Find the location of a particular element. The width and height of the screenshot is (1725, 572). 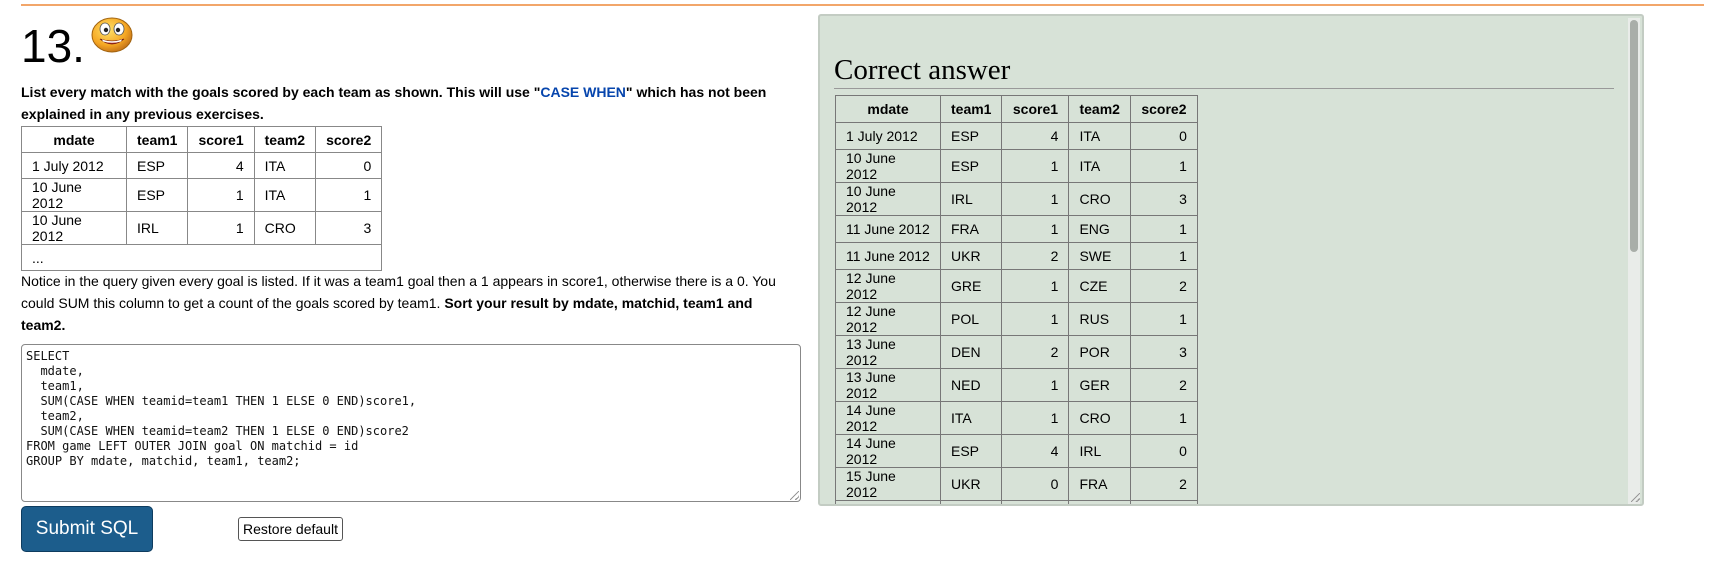

answer-col-header: team1 is located at coordinates (971, 109).